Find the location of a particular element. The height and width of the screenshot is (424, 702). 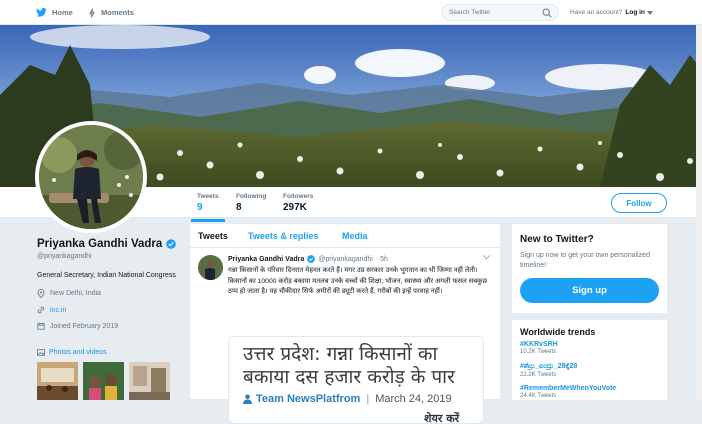

nav-moments-label: Moments is located at coordinates (117, 12).